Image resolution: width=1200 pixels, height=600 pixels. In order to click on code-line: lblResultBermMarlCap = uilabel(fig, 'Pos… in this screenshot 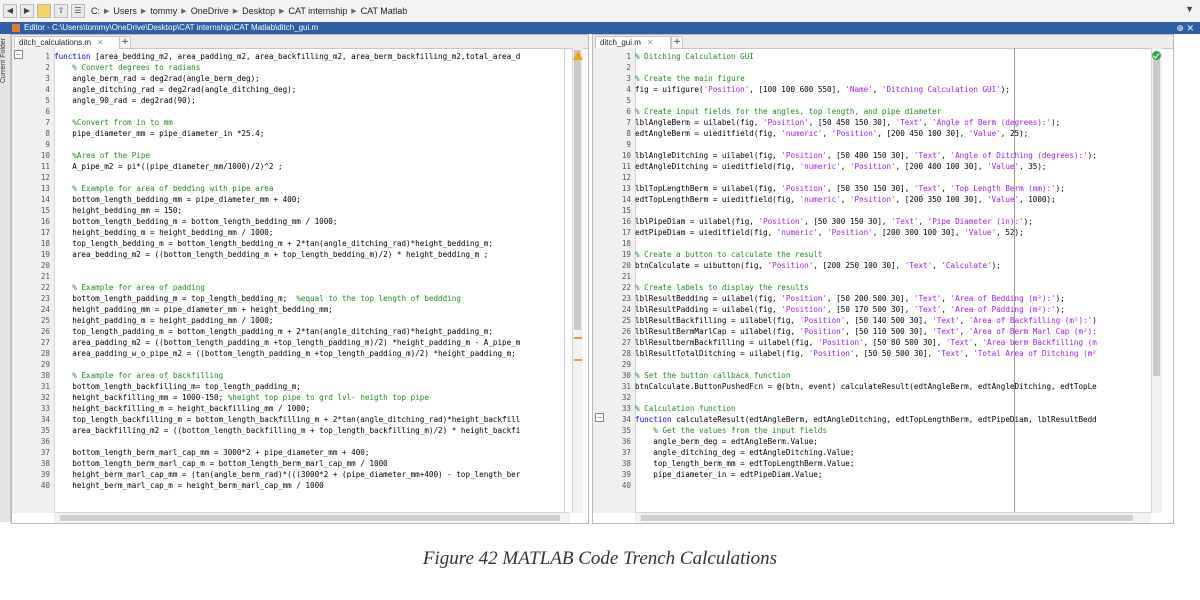, I will do `click(866, 331)`.